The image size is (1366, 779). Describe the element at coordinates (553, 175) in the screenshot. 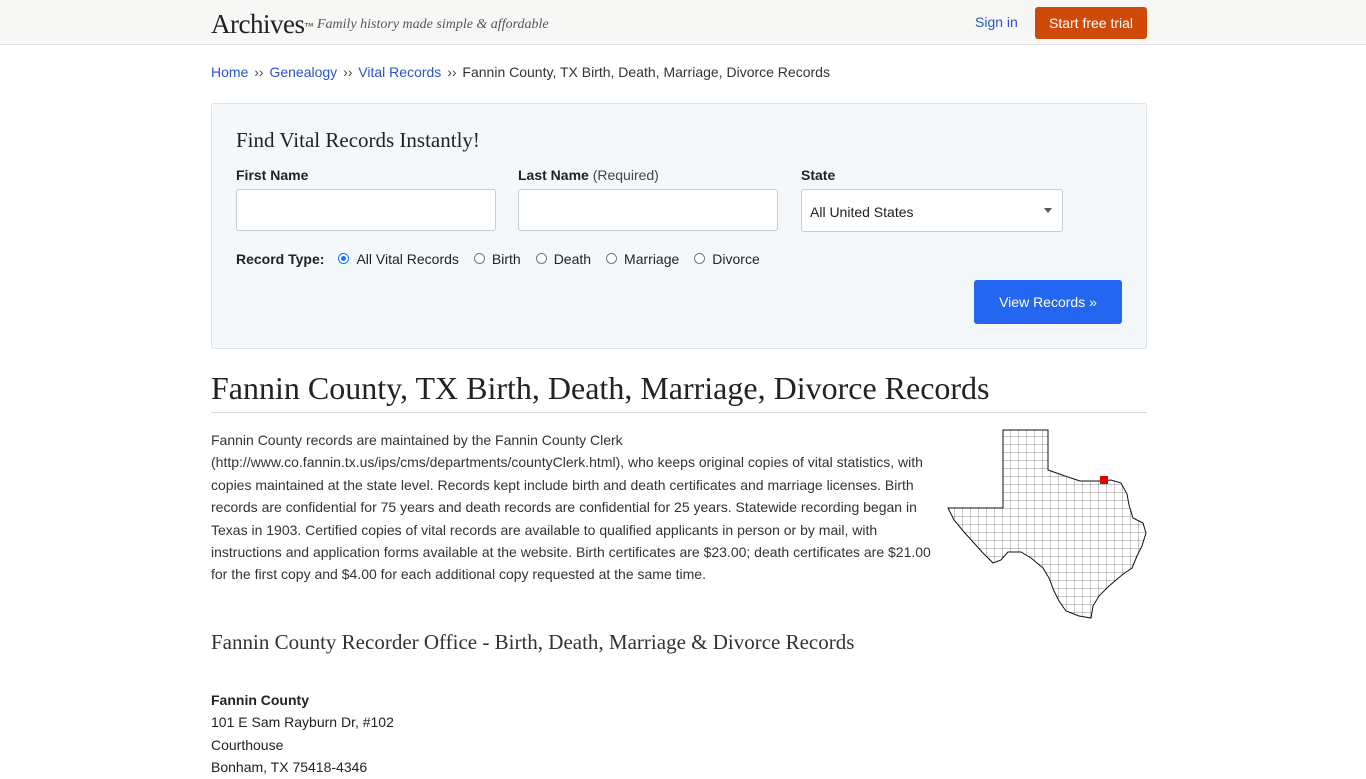

I see `last-name-label-text: Last Name` at that location.